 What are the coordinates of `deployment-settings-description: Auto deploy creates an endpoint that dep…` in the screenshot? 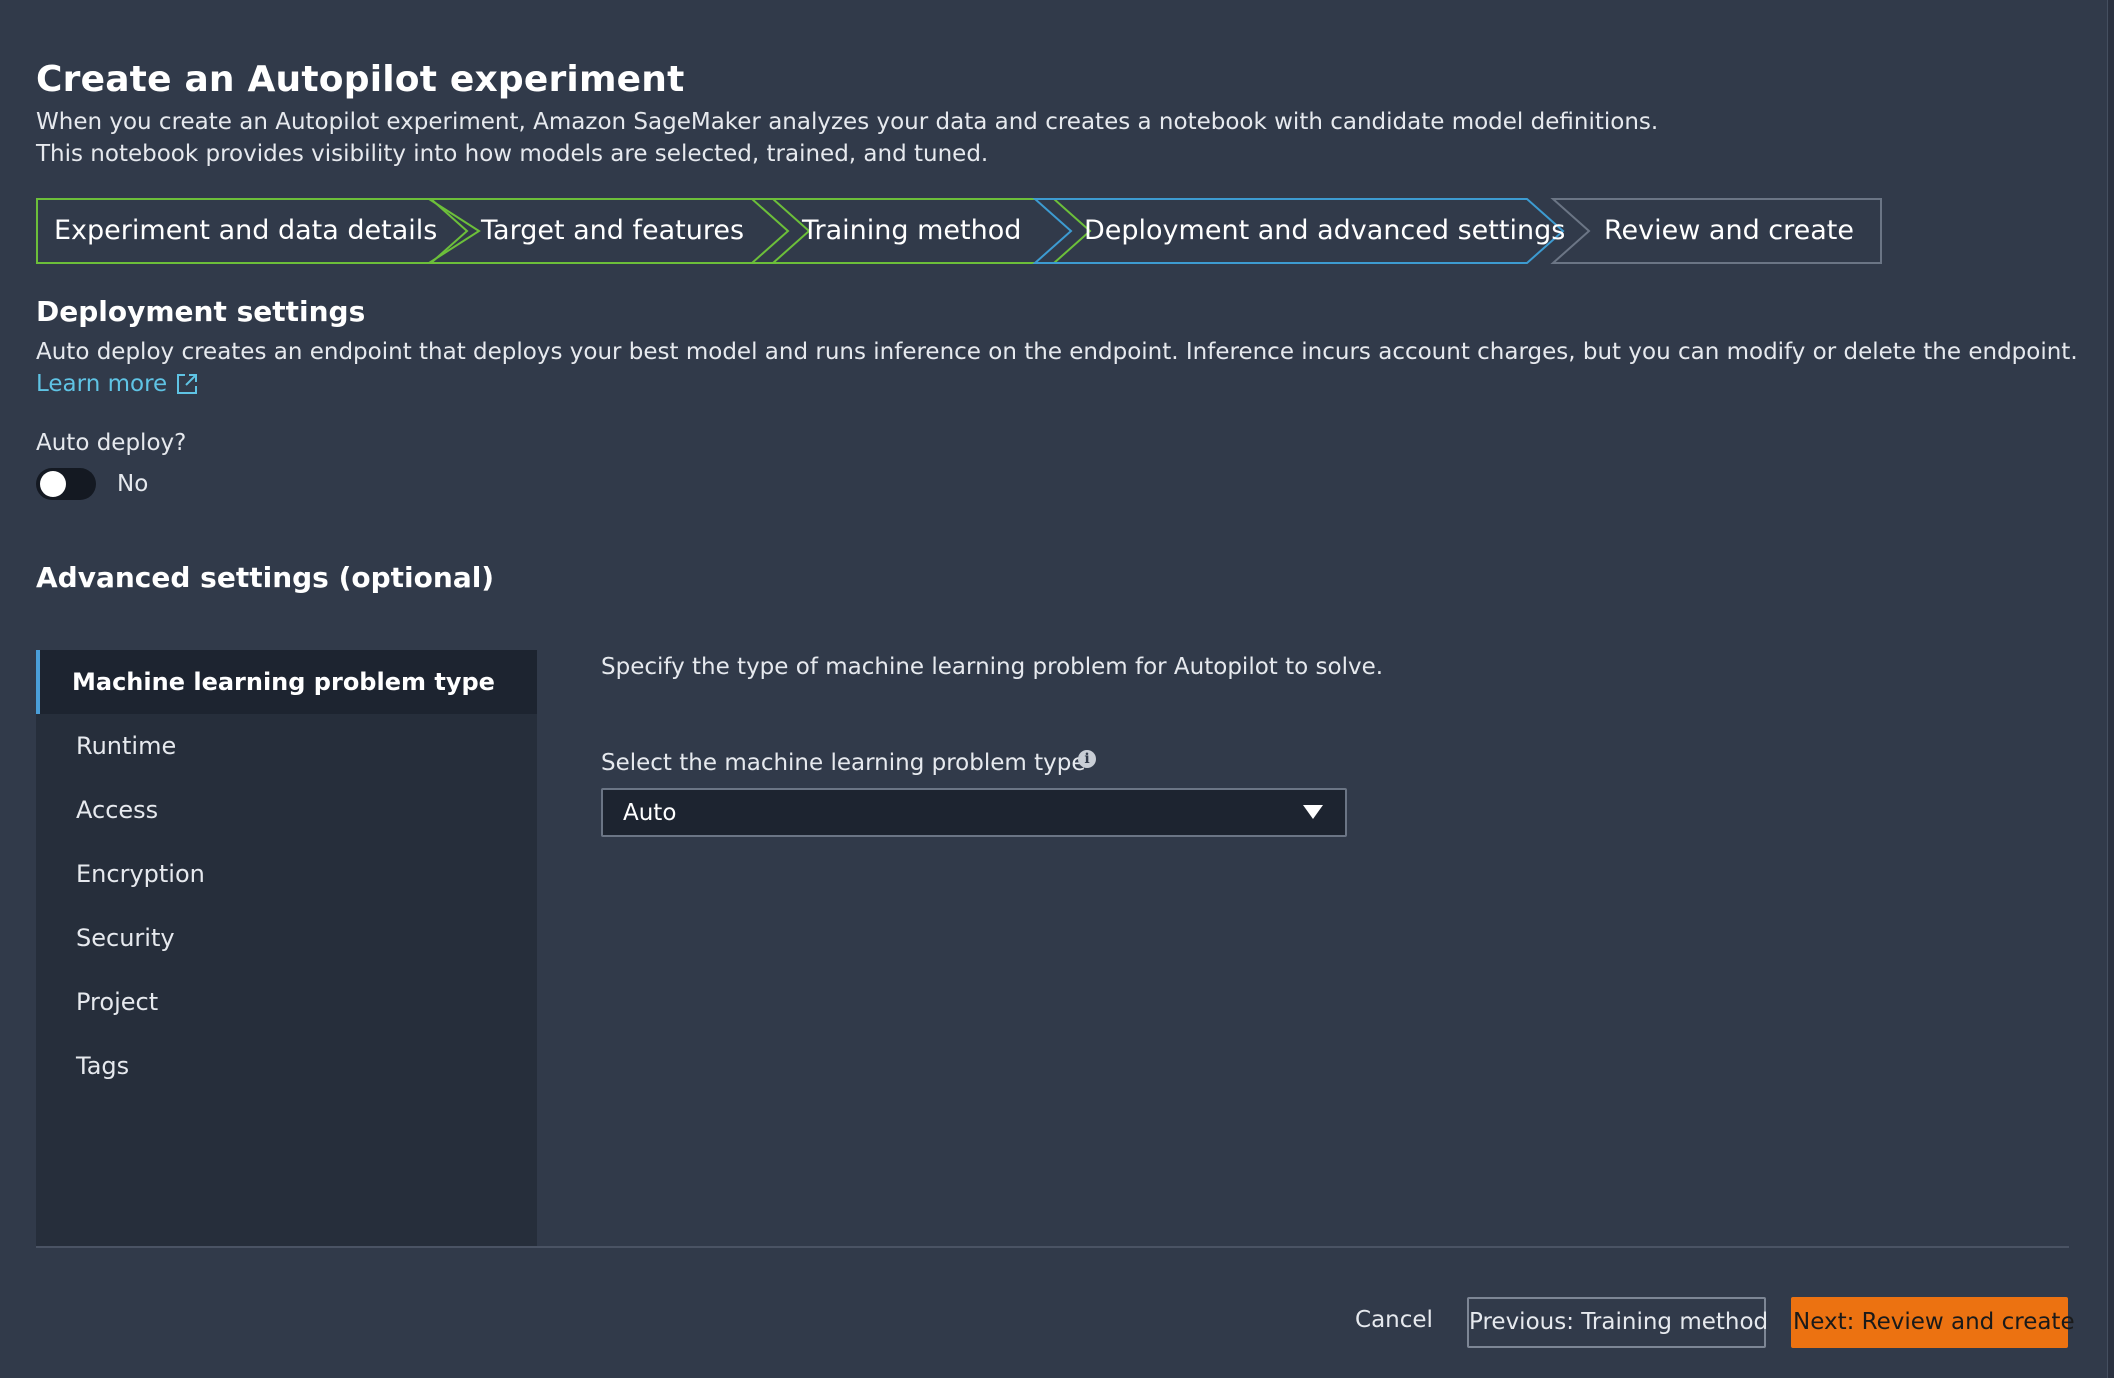 It's located at (1057, 352).